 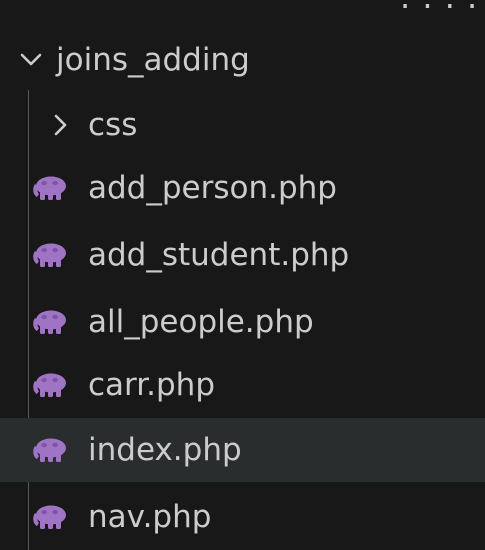 What do you see at coordinates (219, 255) in the screenshot?
I see `file-label: add_student.php` at bounding box center [219, 255].